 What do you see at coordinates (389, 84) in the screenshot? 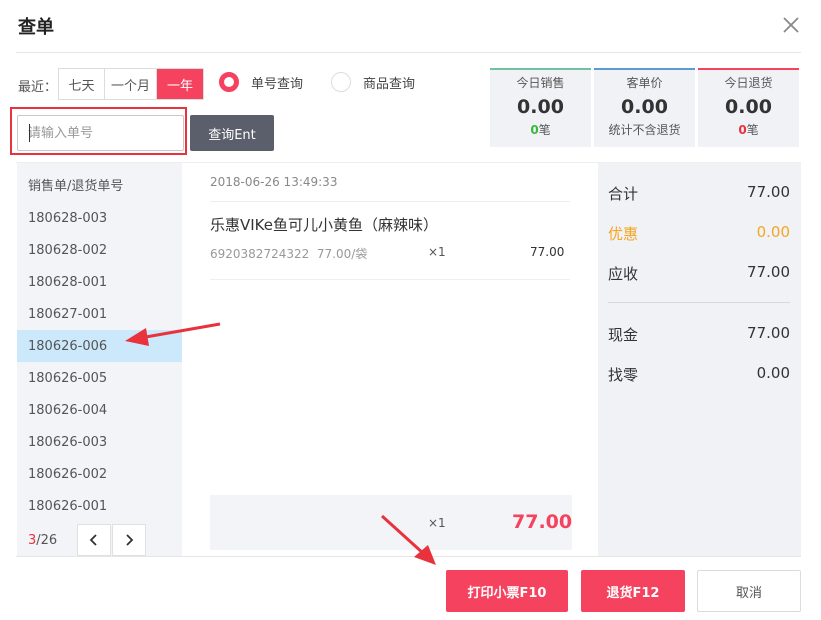
I see `radio-product-label: 商品查询` at bounding box center [389, 84].